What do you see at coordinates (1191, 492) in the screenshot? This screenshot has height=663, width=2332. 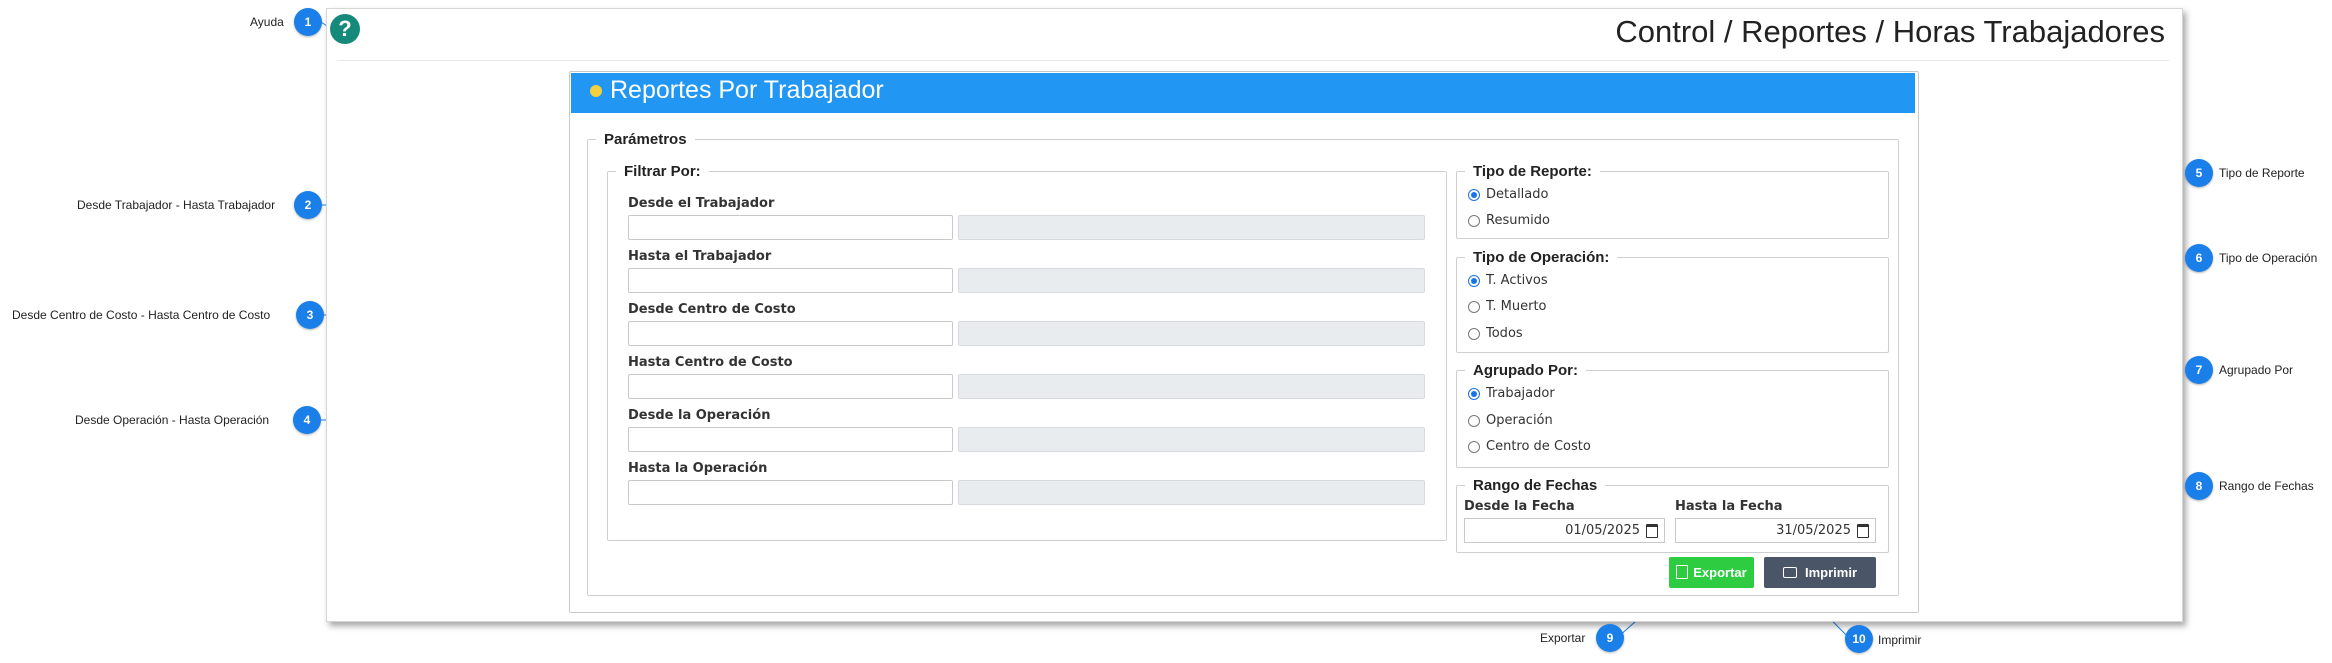 I see `hasta-operacion-description` at bounding box center [1191, 492].